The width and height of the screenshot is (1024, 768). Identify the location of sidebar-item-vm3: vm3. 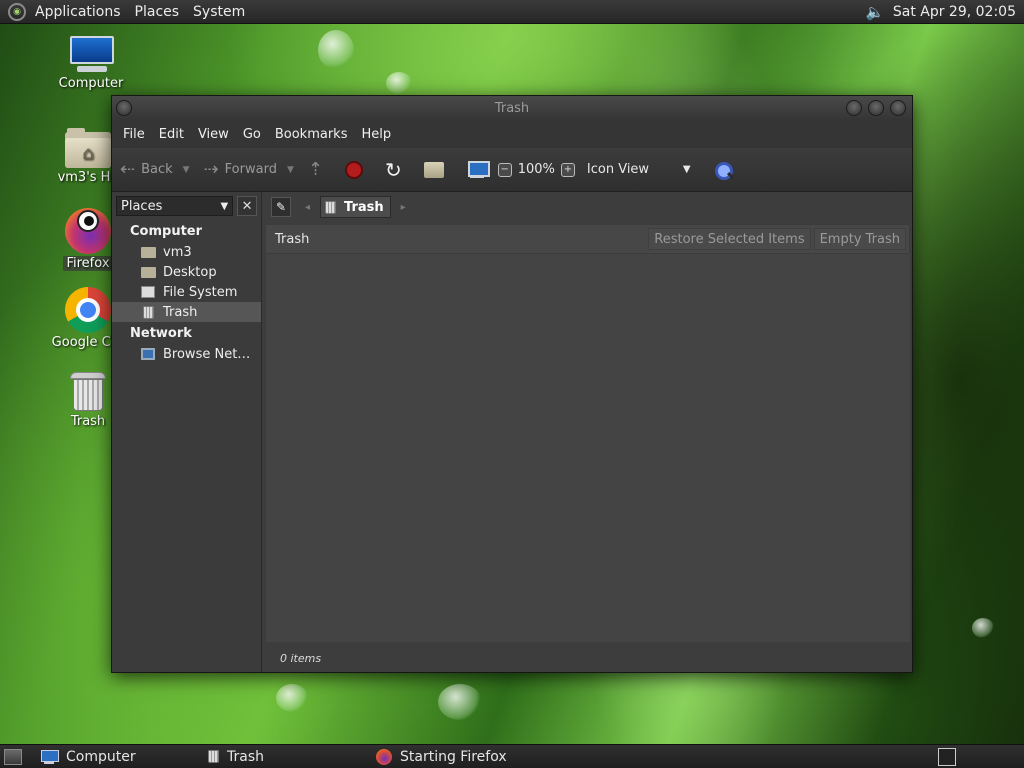
(186, 252).